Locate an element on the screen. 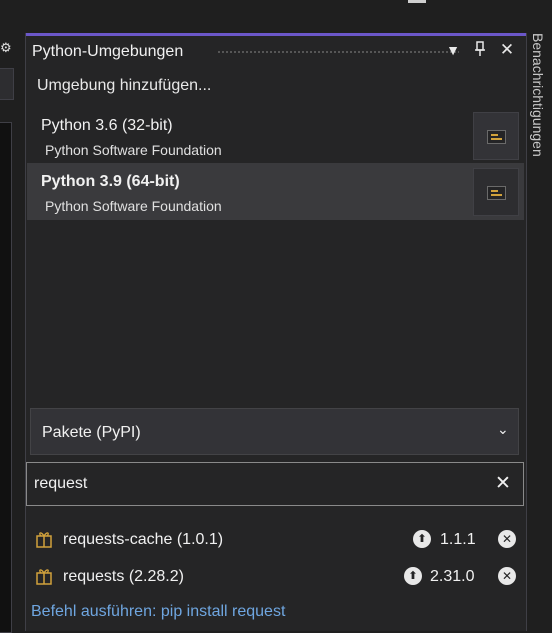 The image size is (552, 633). environment-name: Python 3.6 (32-bit) is located at coordinates (107, 125).